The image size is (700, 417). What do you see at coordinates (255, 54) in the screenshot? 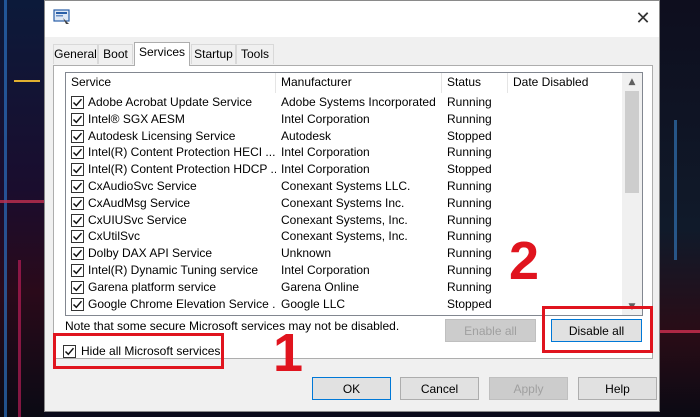
I see `tab-tools: Tools` at bounding box center [255, 54].